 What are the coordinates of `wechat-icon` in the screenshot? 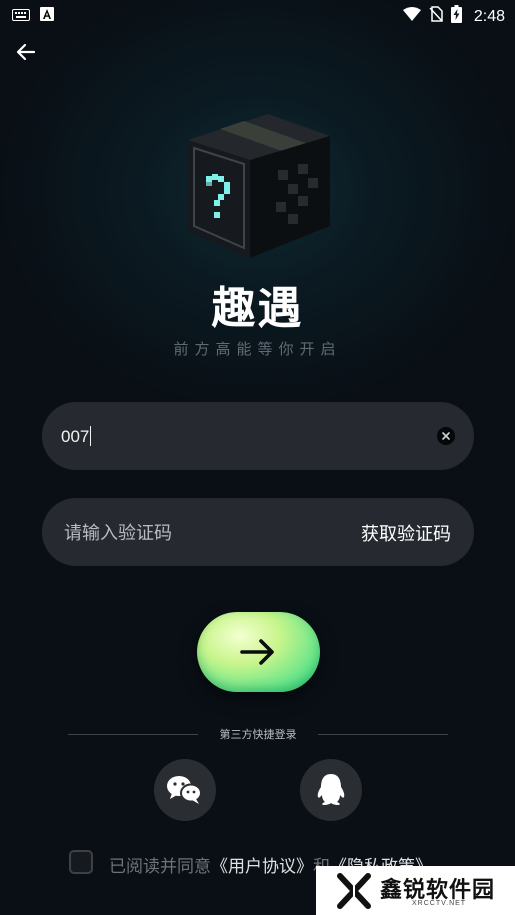 It's located at (184, 790).